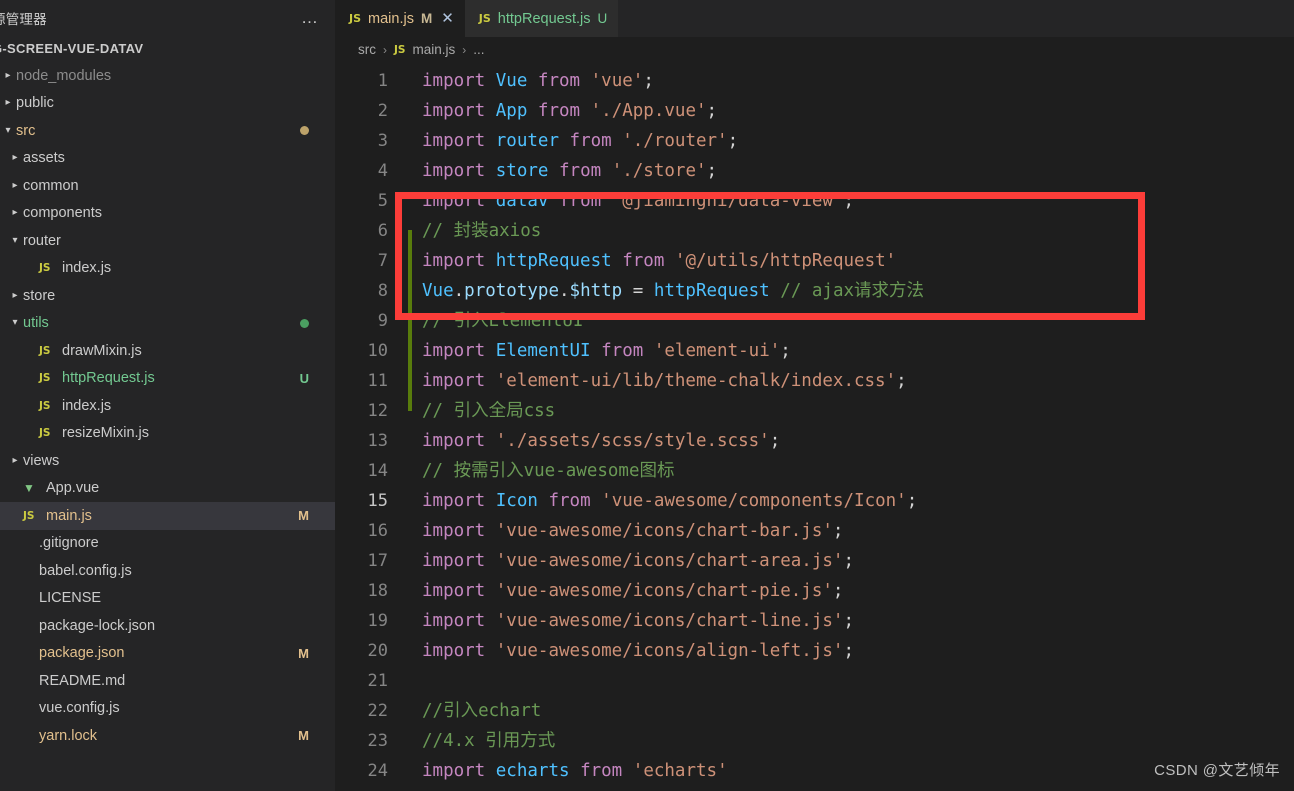 This screenshot has width=1294, height=791. Describe the element at coordinates (167, 626) in the screenshot. I see `file-tree-item: package-lock.json` at that location.